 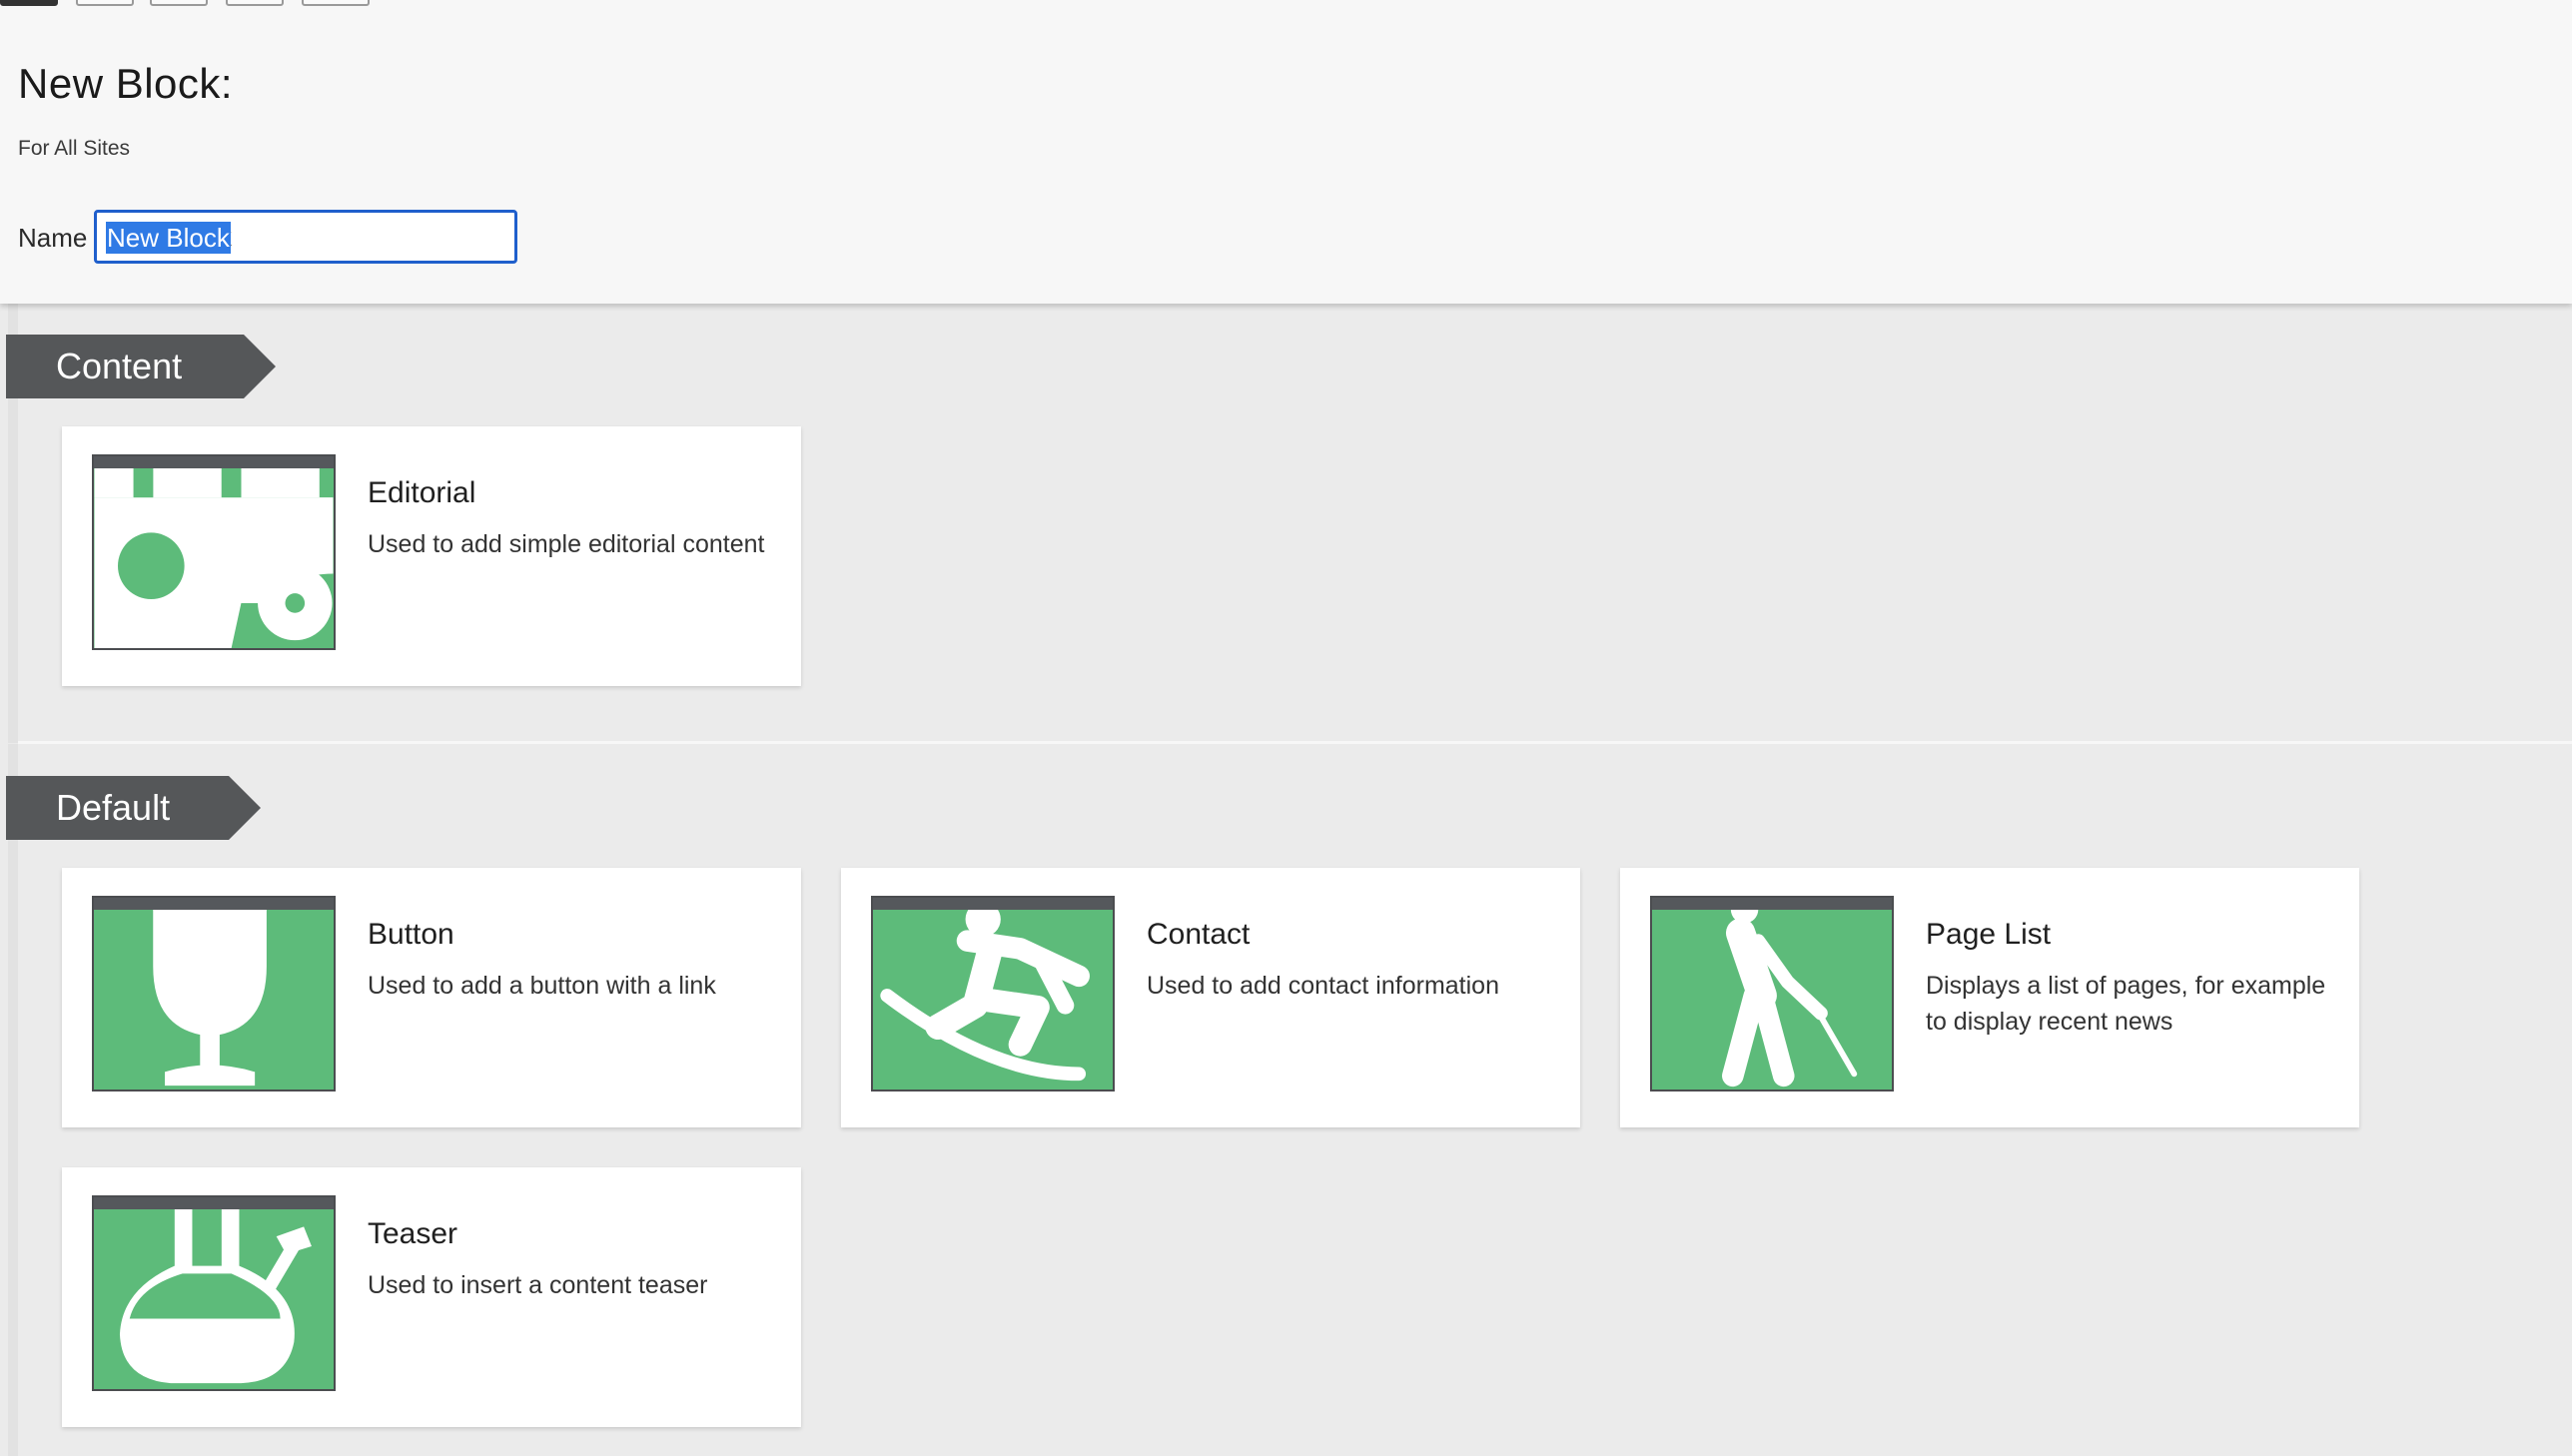 What do you see at coordinates (413, 1233) in the screenshot?
I see `block-title: Teaser` at bounding box center [413, 1233].